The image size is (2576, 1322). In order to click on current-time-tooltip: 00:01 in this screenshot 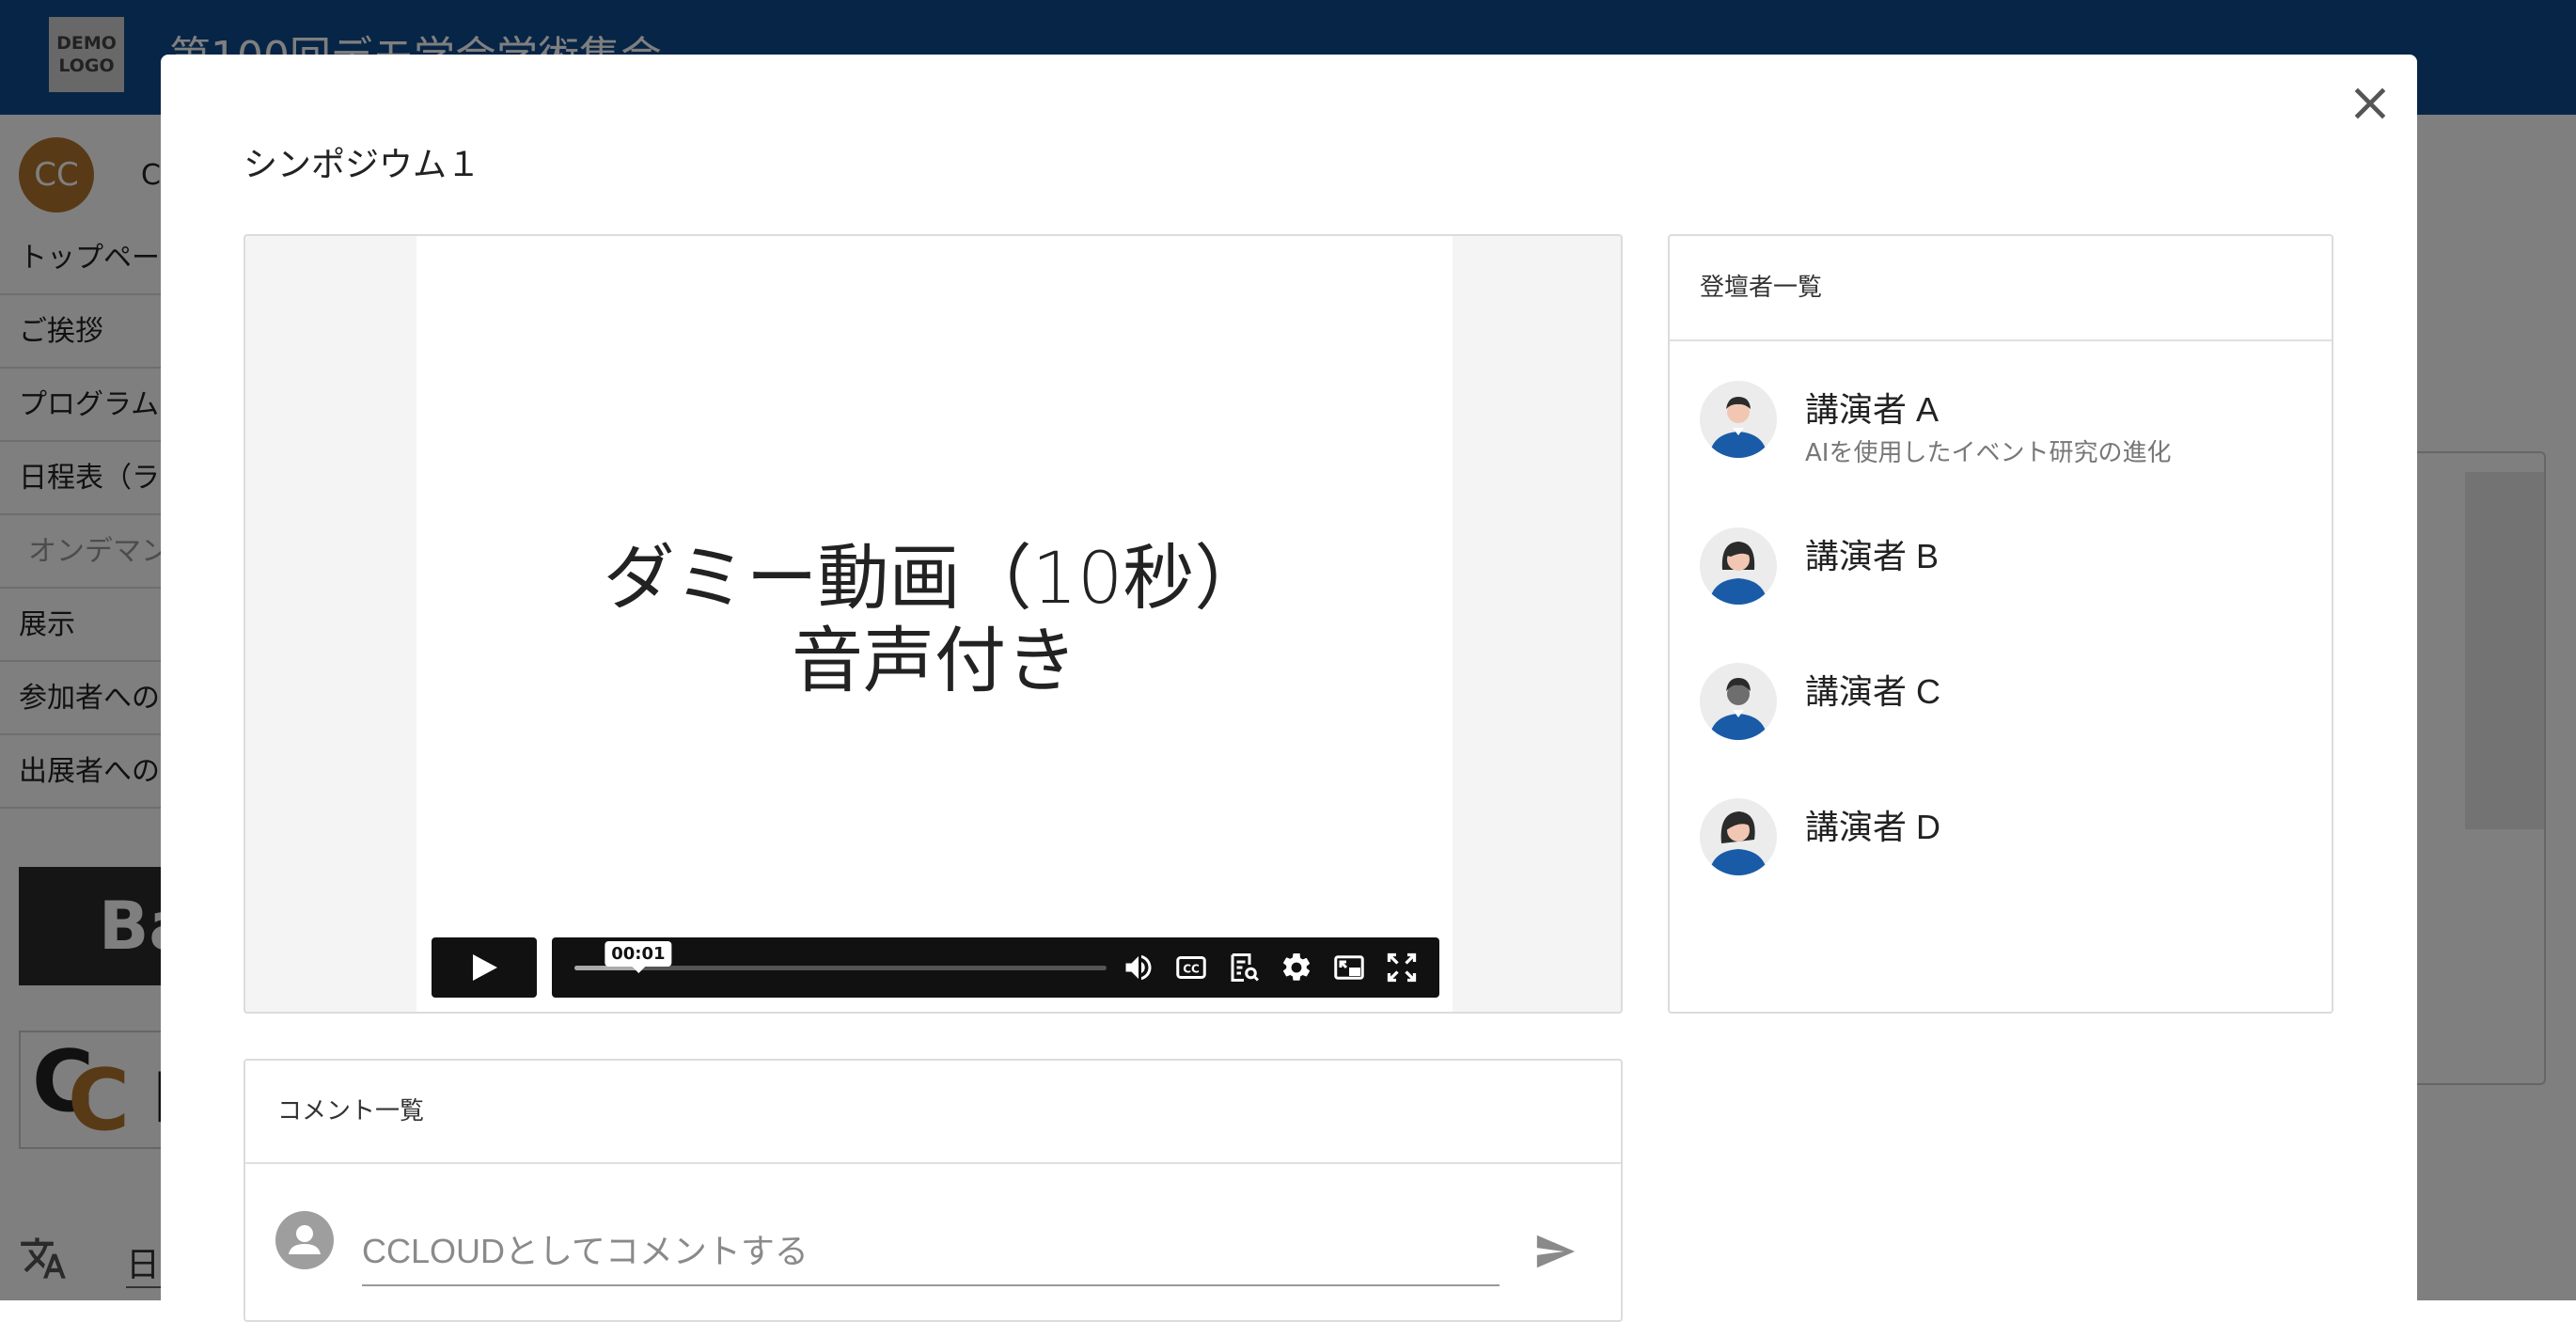, I will do `click(639, 957)`.